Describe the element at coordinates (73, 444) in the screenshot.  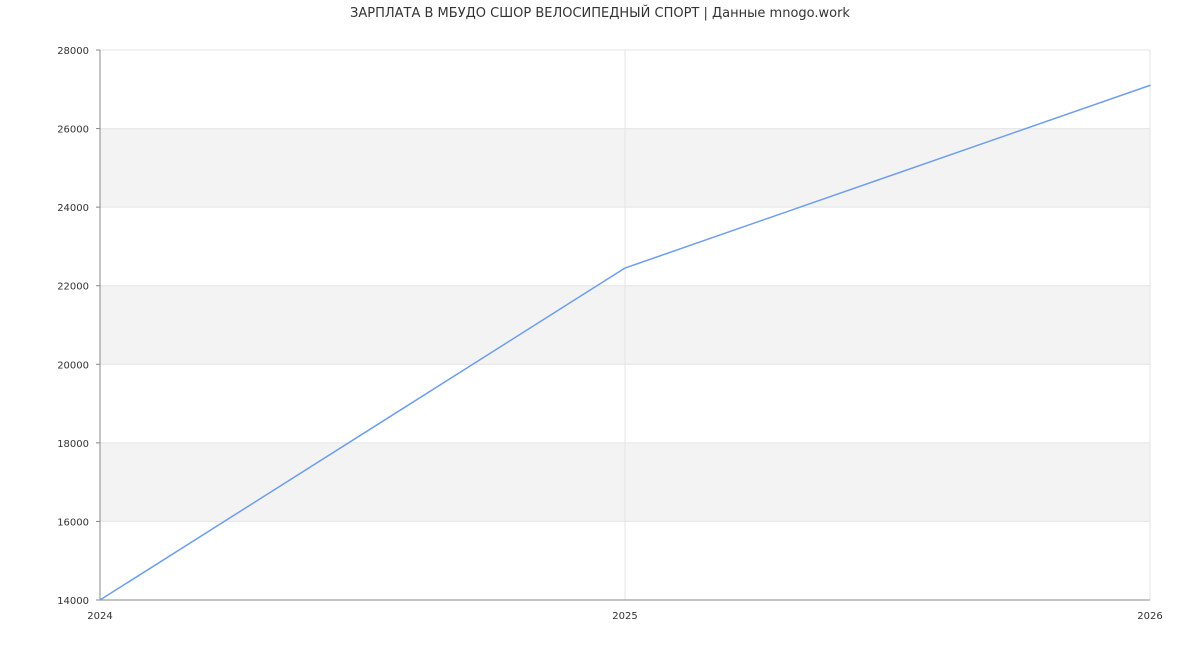
I see `y-tick-label: 18000` at that location.